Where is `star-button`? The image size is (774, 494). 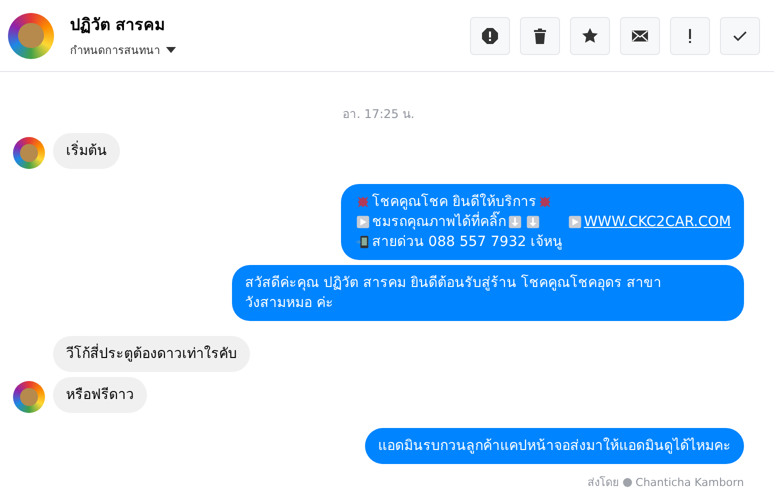
star-button is located at coordinates (590, 35).